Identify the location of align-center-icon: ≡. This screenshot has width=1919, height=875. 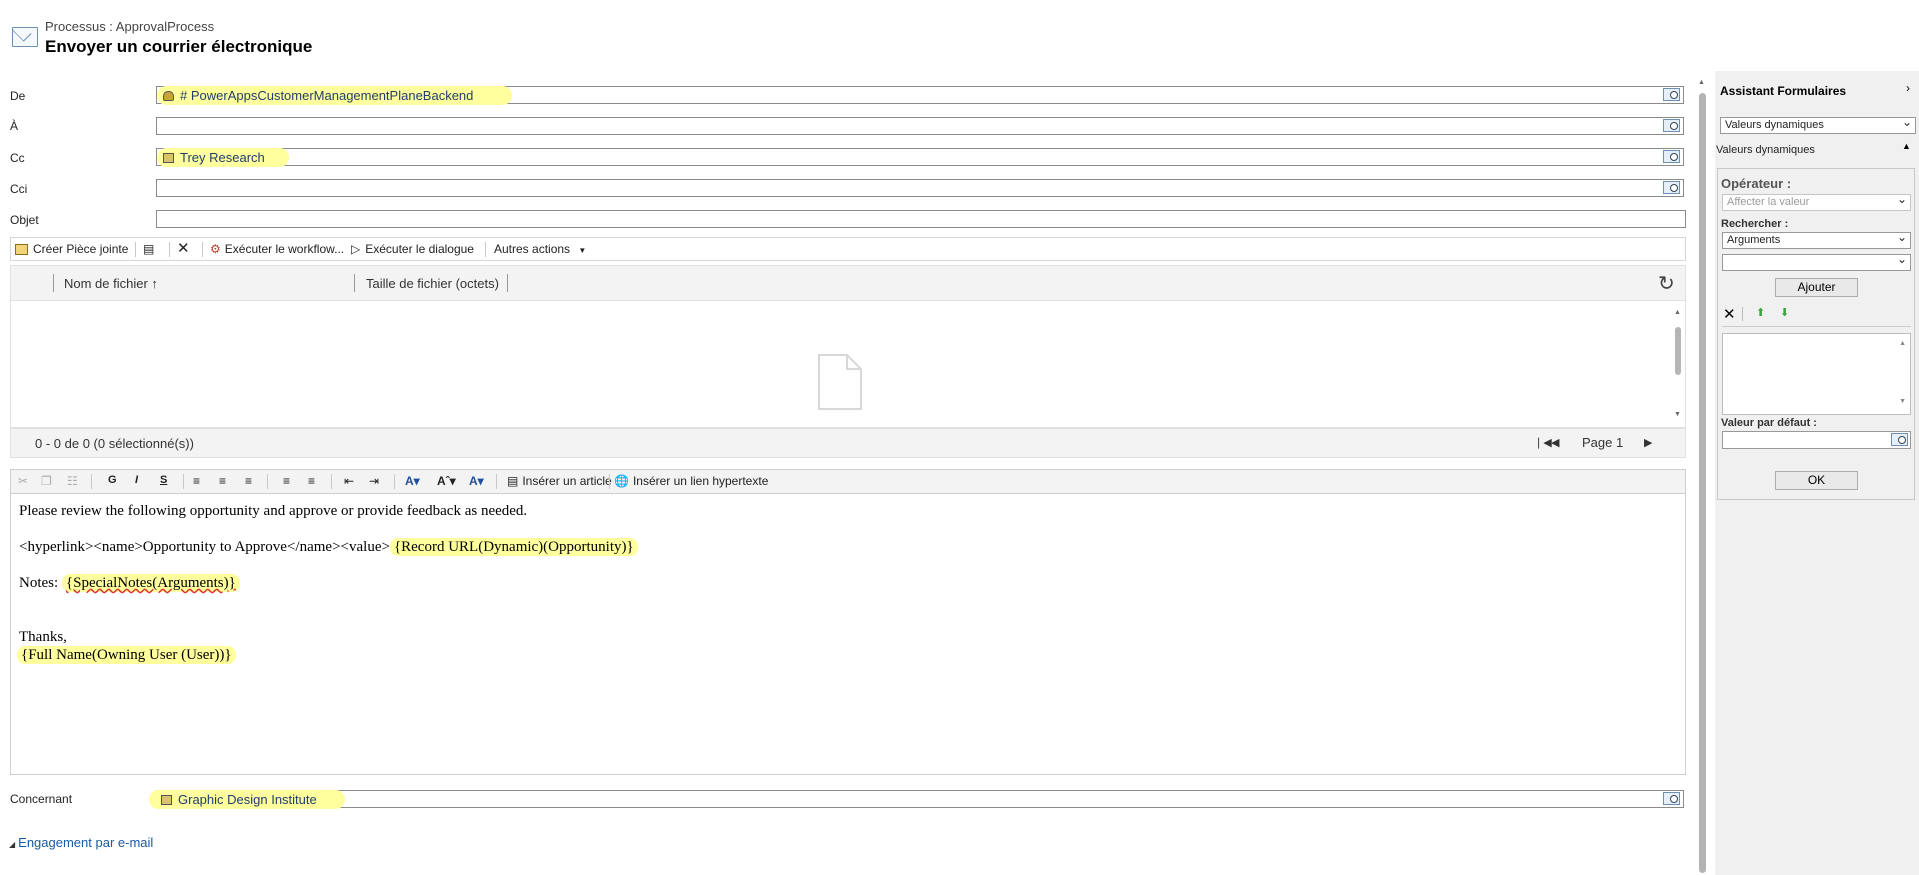
(222, 481).